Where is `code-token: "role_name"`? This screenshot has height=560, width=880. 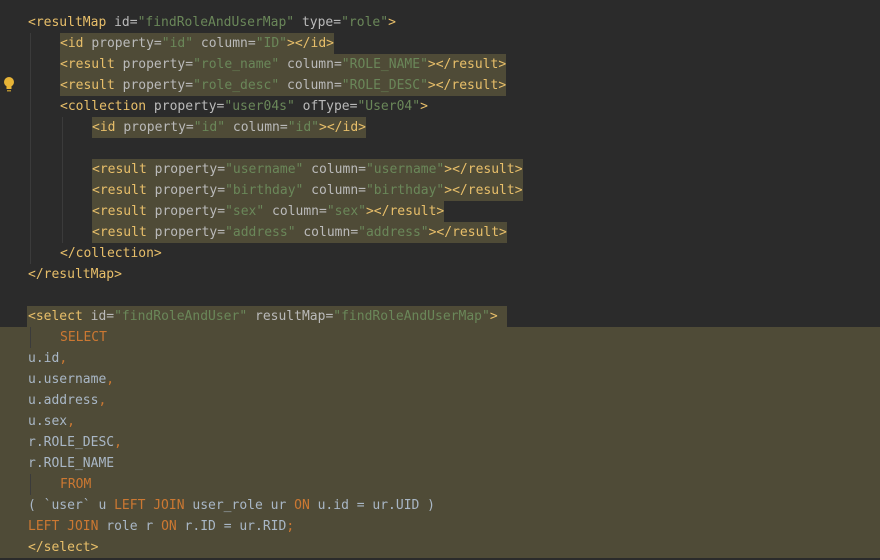
code-token: "role_name" is located at coordinates (236, 64).